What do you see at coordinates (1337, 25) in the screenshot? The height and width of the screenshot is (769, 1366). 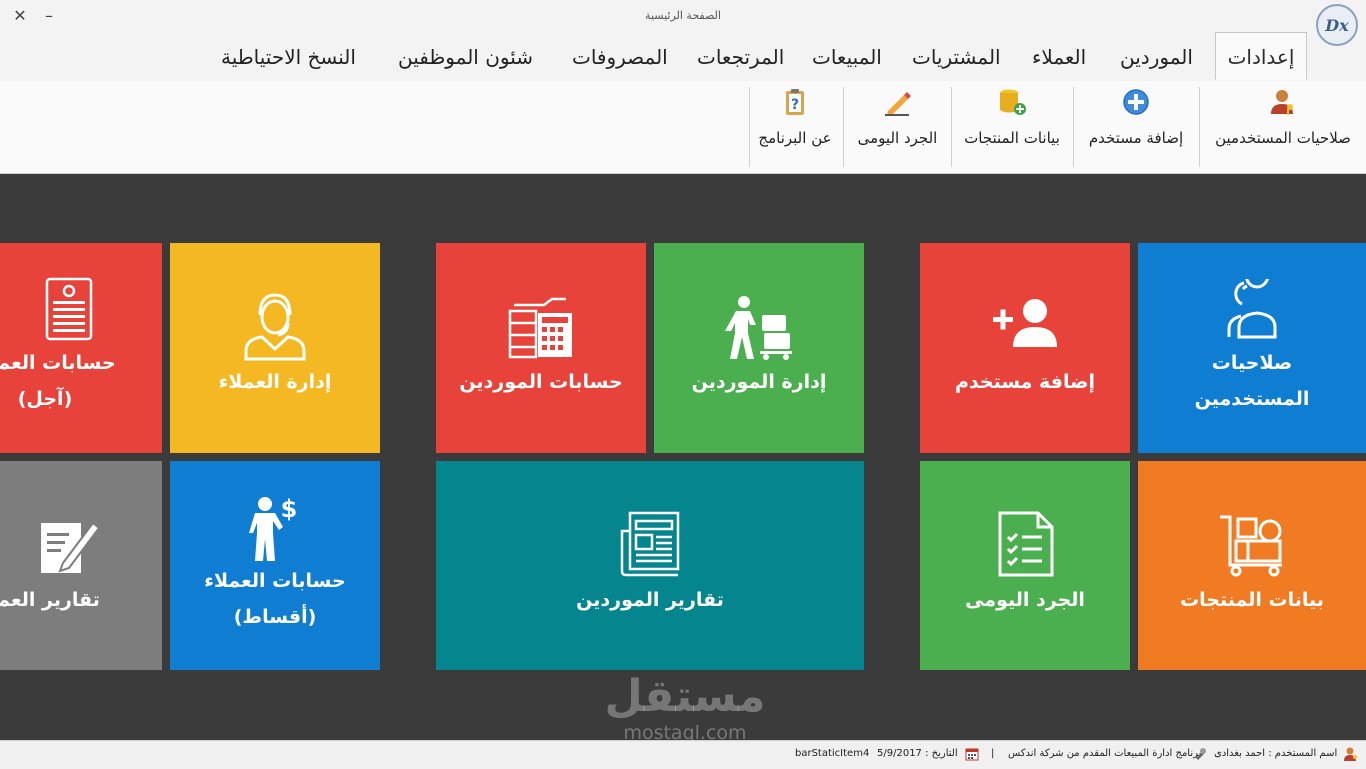 I see `app-logo: Dx` at bounding box center [1337, 25].